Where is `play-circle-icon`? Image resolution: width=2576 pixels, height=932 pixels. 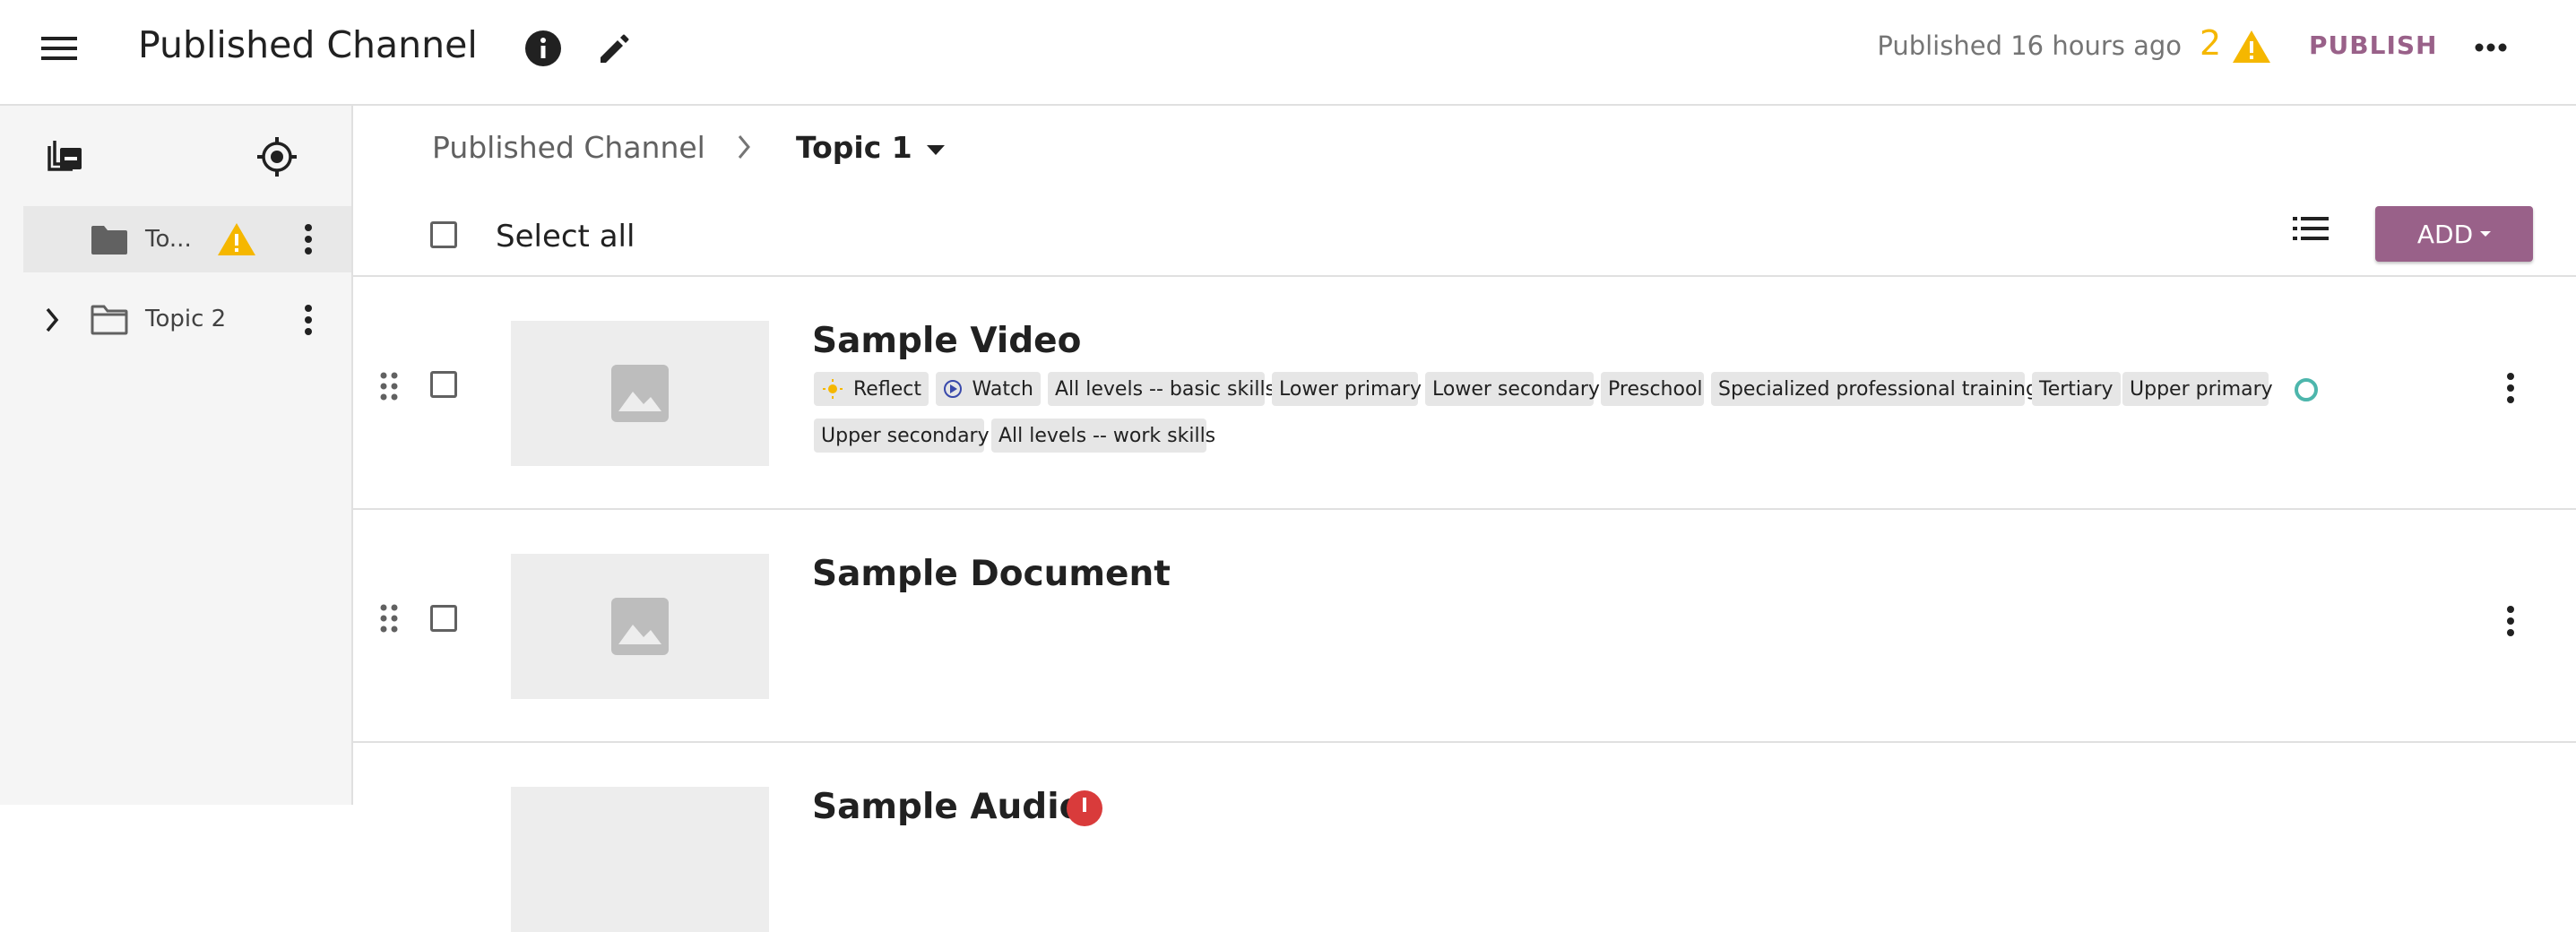 play-circle-icon is located at coordinates (953, 389).